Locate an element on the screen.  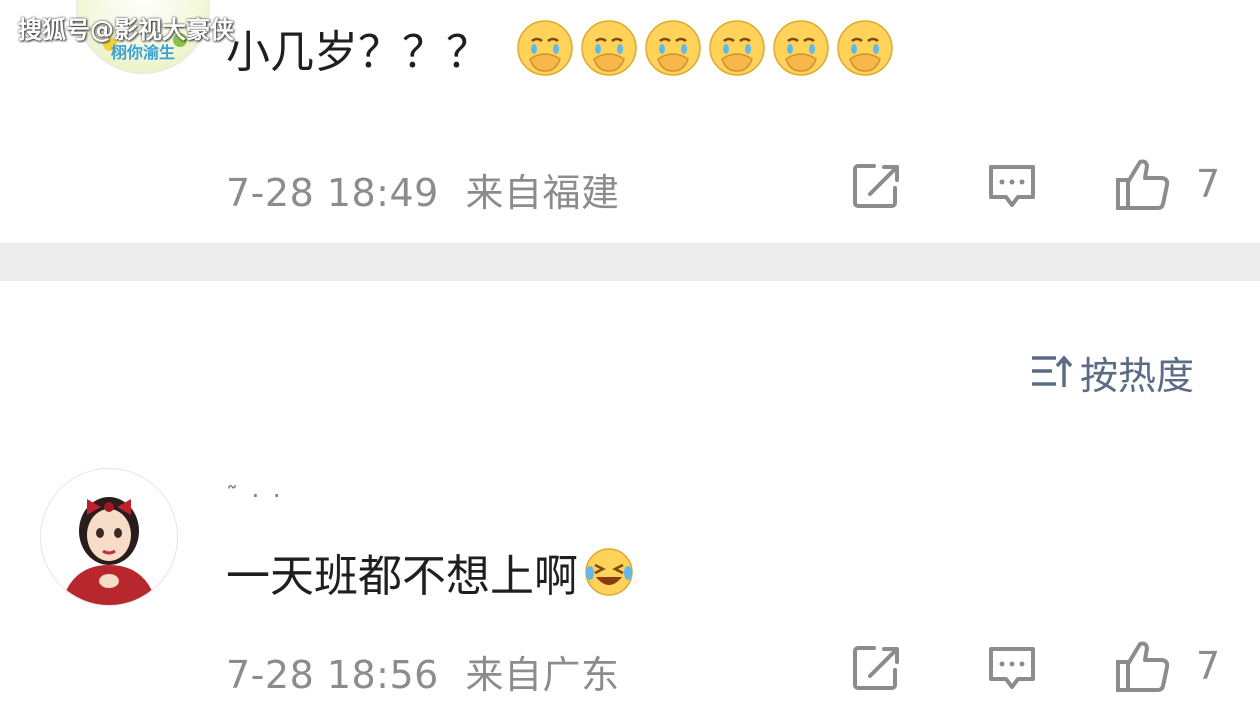
emoji-row is located at coordinates (705, 48).